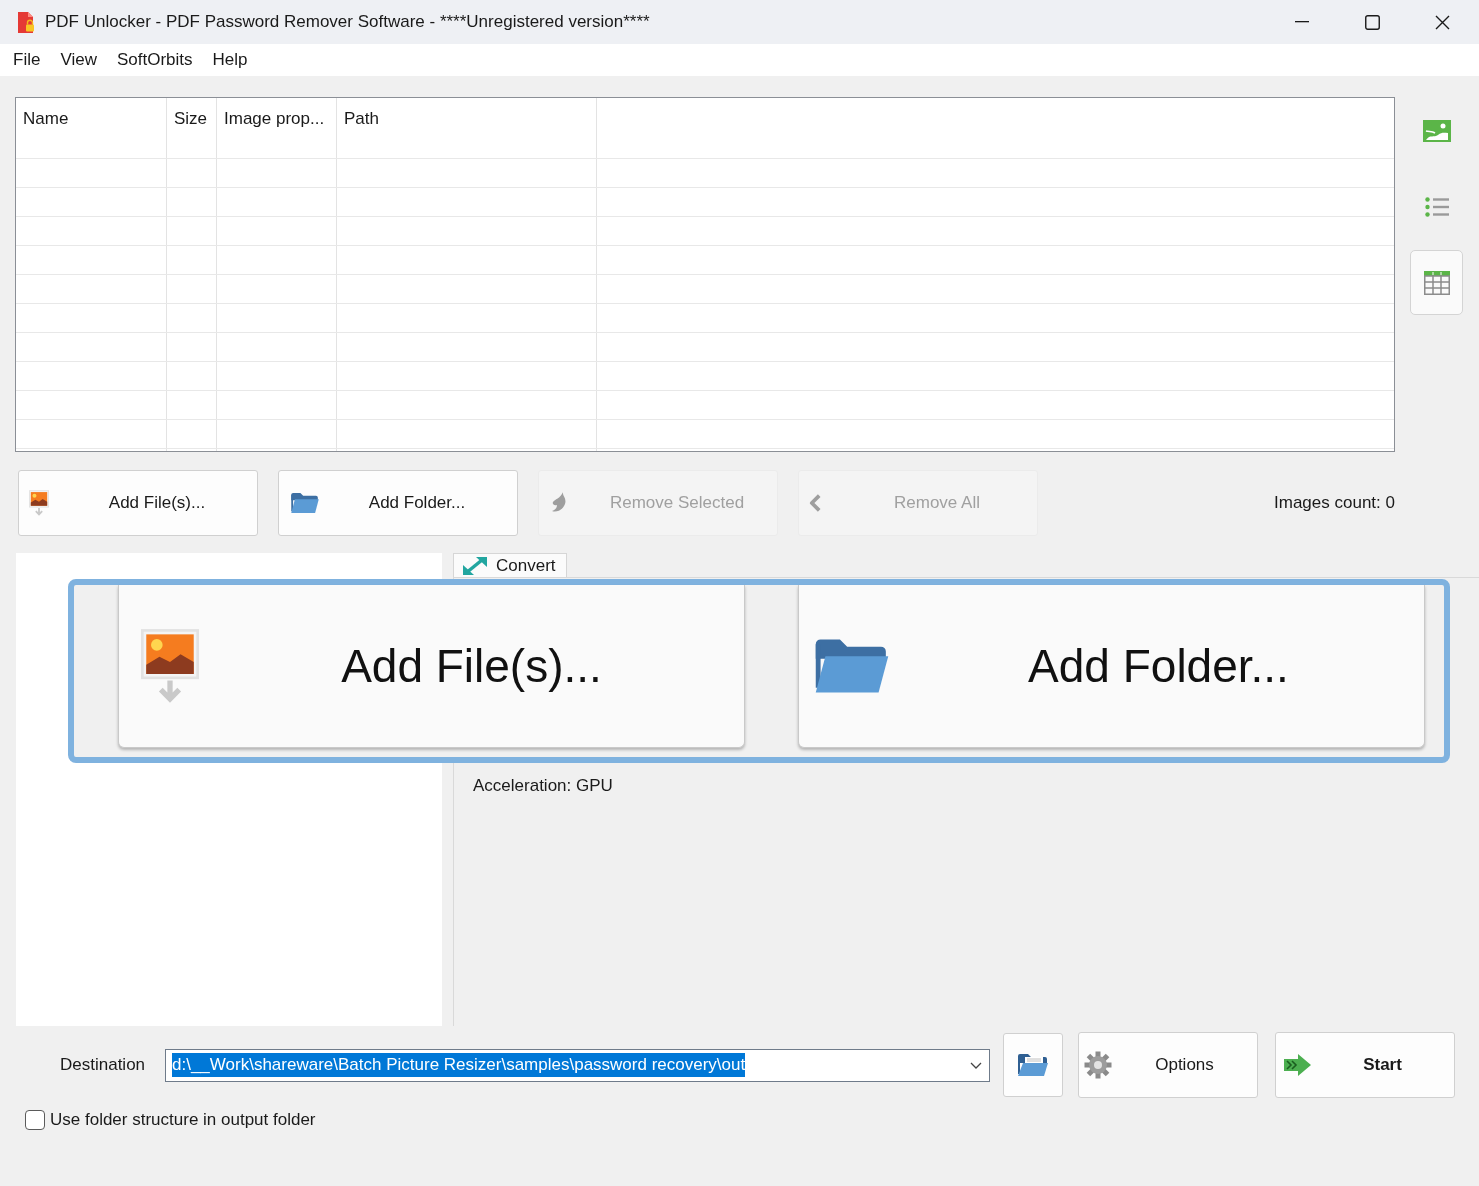 This screenshot has width=1479, height=1186. I want to click on convert-tab: Convert, so click(510, 565).